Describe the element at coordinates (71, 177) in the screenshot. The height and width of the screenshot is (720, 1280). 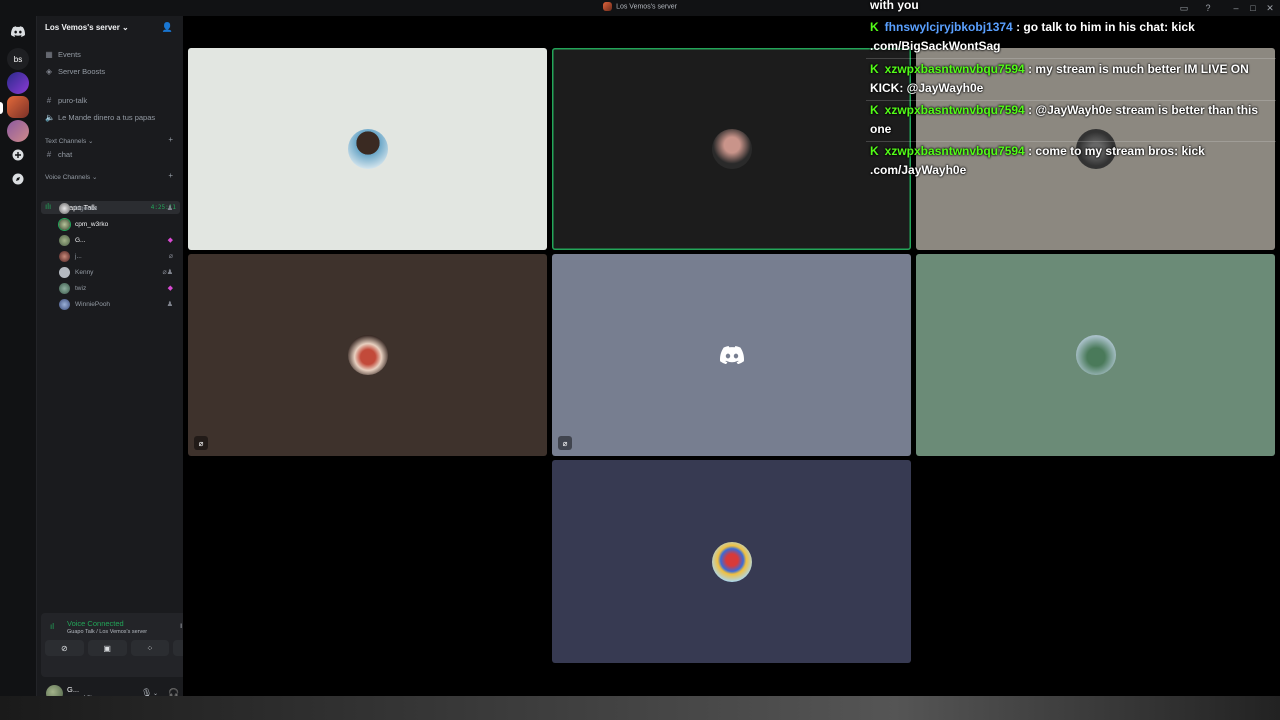
I see `category-voice-channels: Voice Channels ⌄` at that location.